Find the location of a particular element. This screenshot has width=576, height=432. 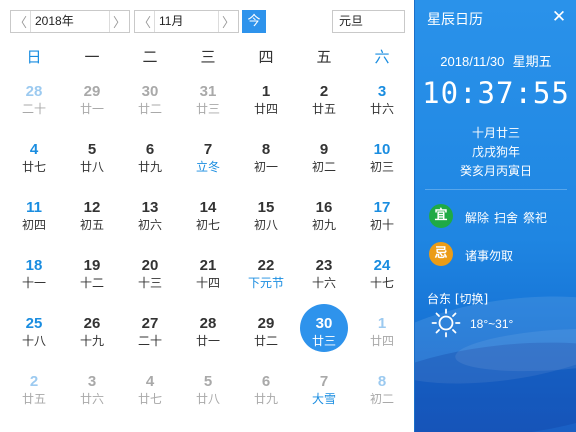

lunar-date: 十月廿三 is located at coordinates (495, 133).